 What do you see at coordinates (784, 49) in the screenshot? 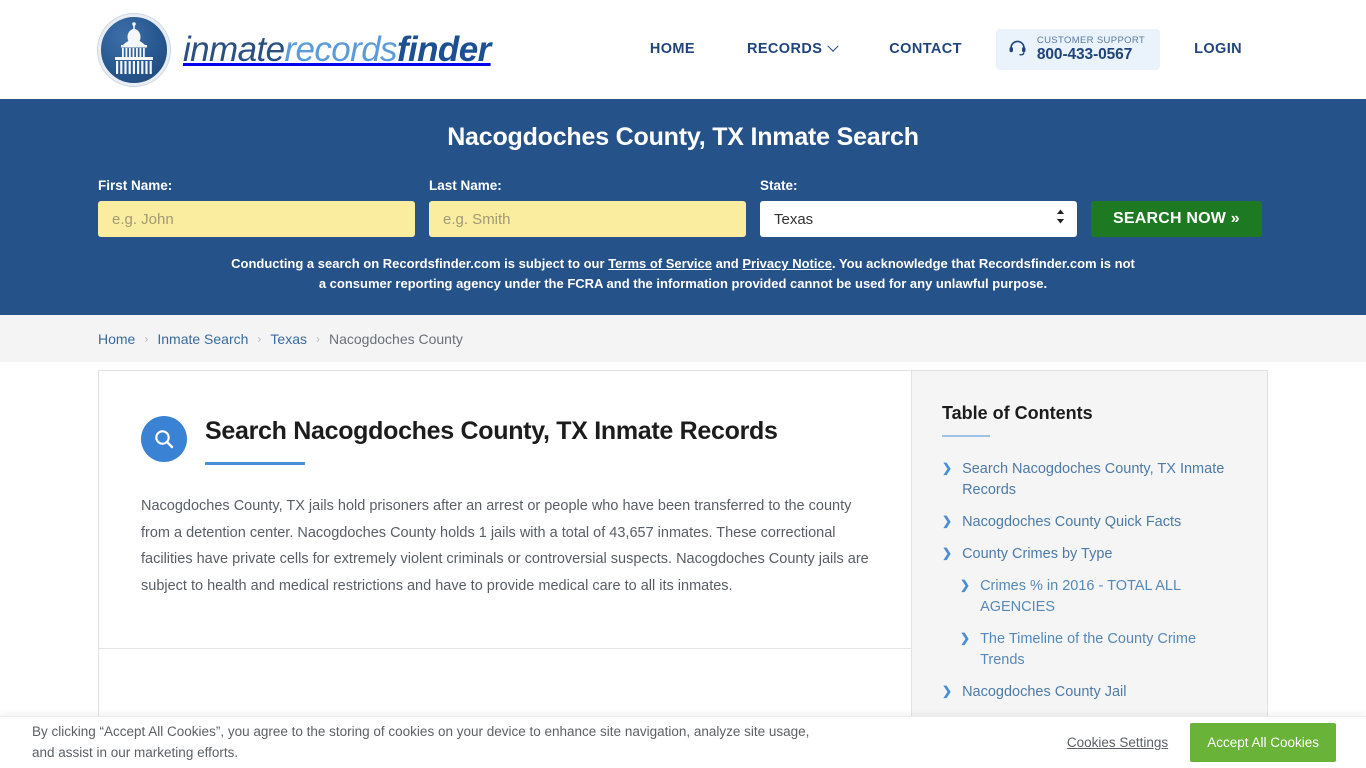
I see `nav-records-label: RECORDS` at bounding box center [784, 49].